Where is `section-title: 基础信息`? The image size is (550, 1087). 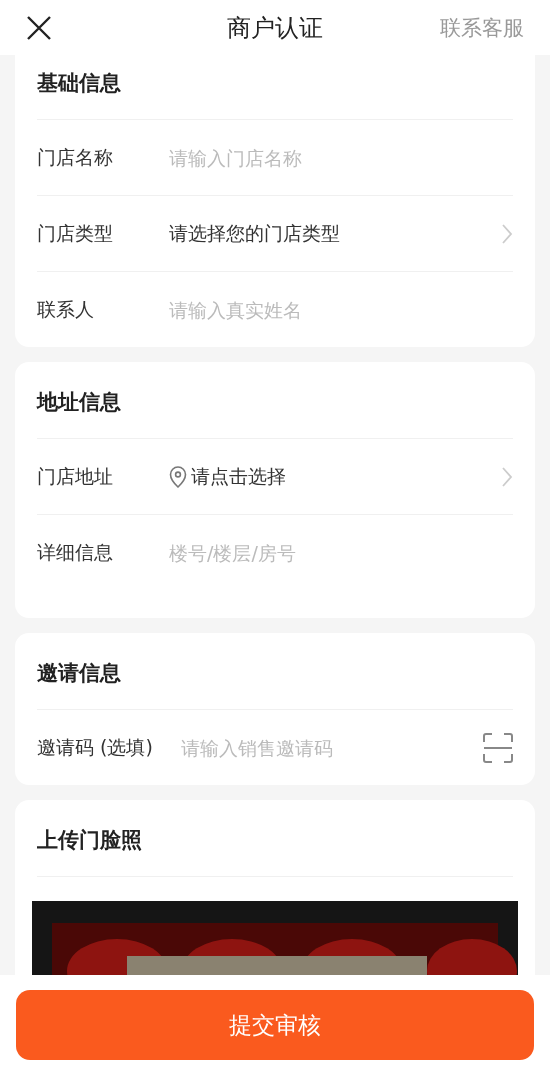 section-title: 基础信息 is located at coordinates (275, 87).